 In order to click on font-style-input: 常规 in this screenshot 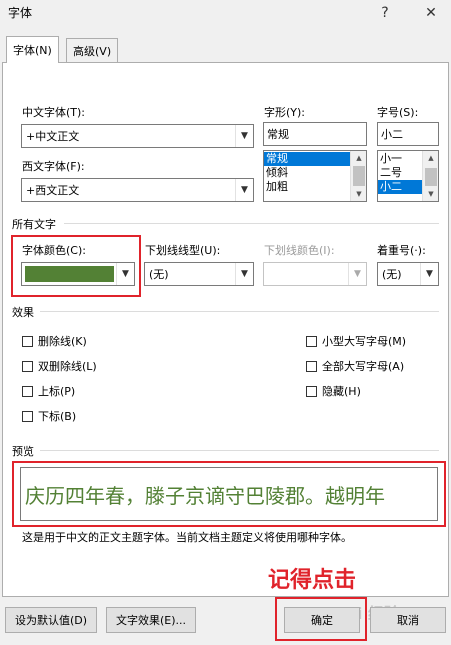, I will do `click(315, 134)`.